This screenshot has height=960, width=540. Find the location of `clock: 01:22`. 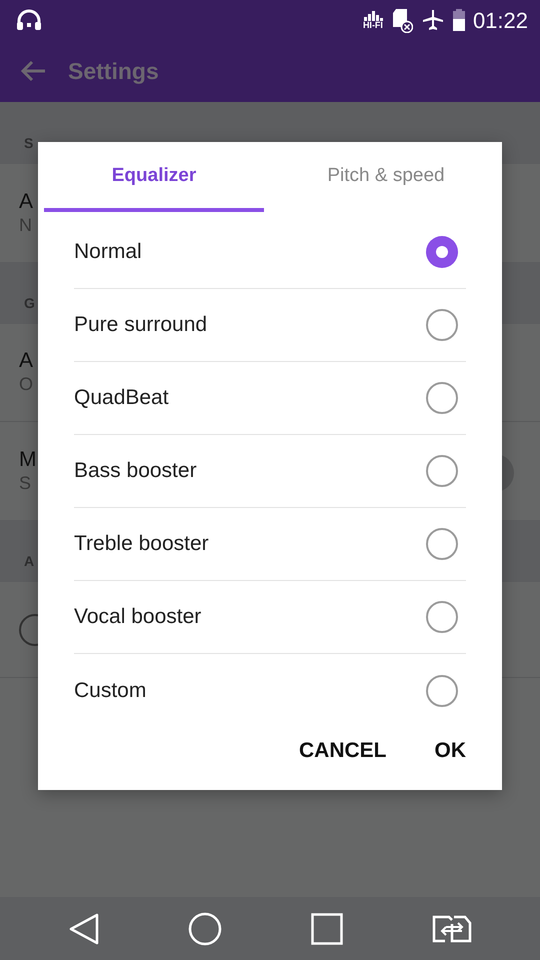

clock: 01:22 is located at coordinates (500, 20).